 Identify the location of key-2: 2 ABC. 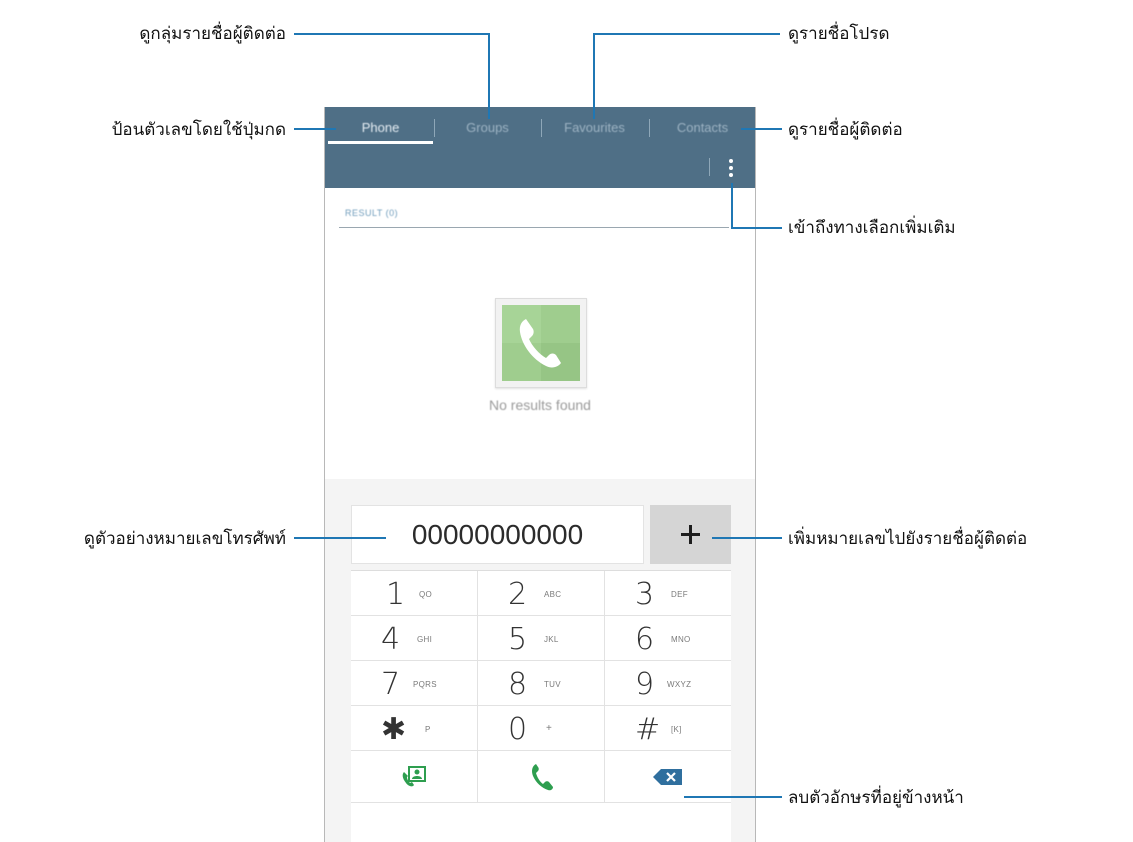
(541, 593).